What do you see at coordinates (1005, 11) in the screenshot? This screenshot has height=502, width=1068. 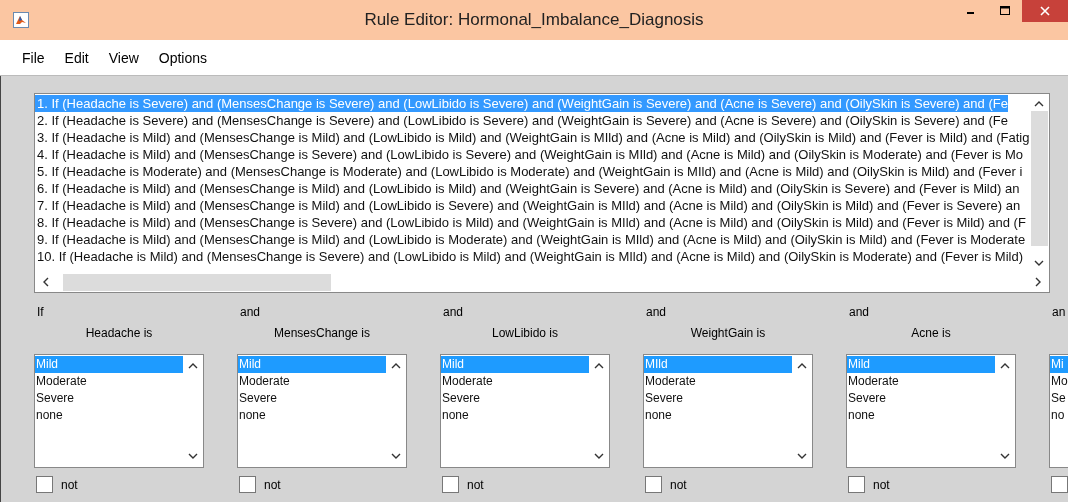 I see `maximize-icon` at bounding box center [1005, 11].